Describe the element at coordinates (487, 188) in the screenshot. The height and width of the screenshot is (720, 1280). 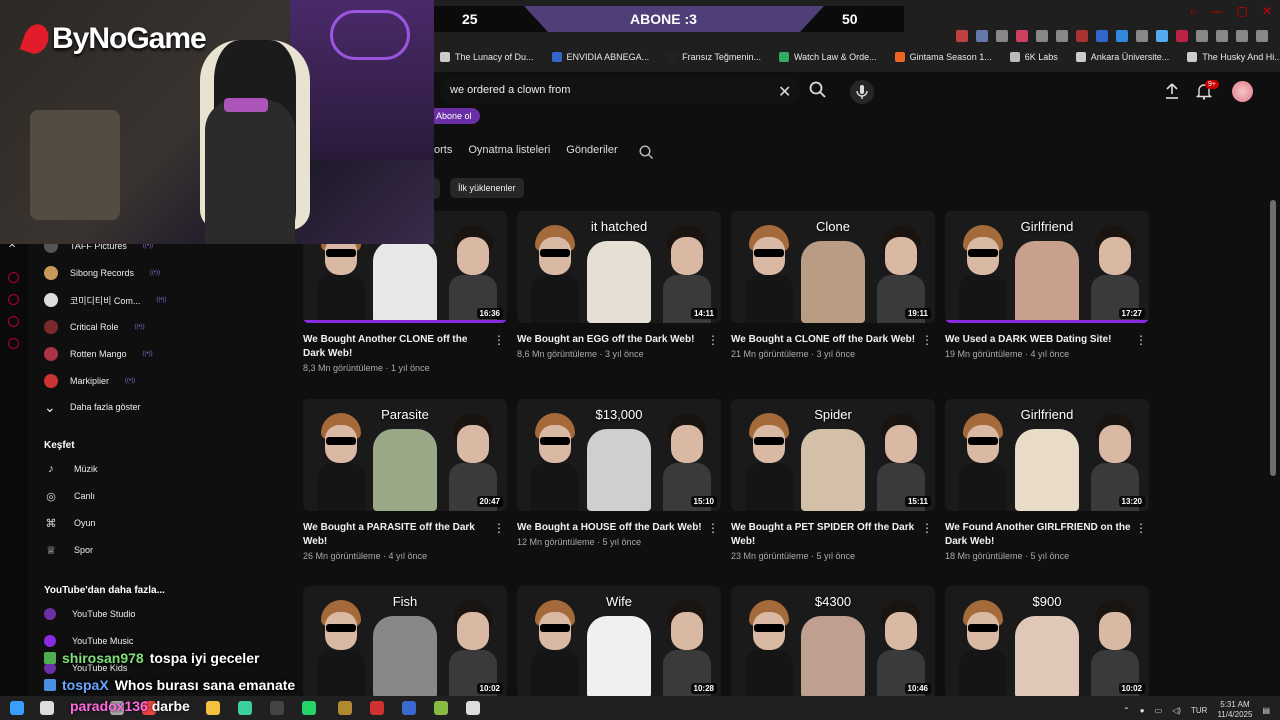
I see `filter-chip-oldest: İlk yüklenenler` at that location.